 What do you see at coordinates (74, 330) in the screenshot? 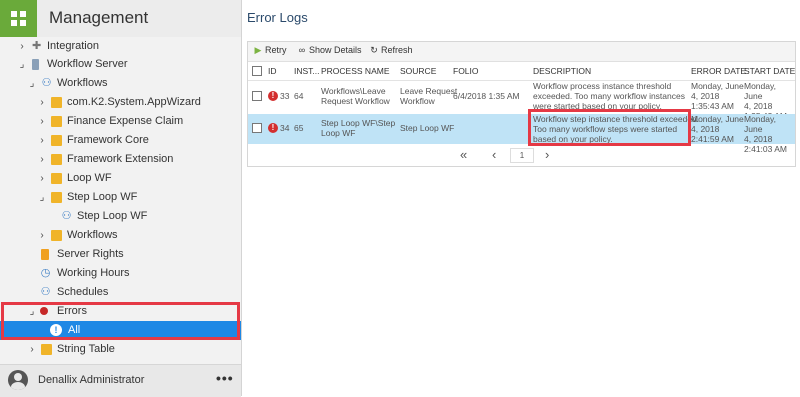
I see `tree-item-label: All` at bounding box center [74, 330].